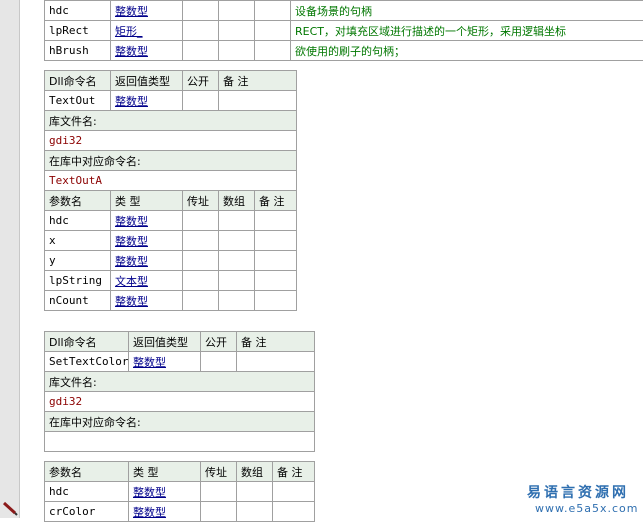 The height and width of the screenshot is (522, 643). Describe the element at coordinates (147, 281) in the screenshot. I see `param-type: 文本型` at that location.